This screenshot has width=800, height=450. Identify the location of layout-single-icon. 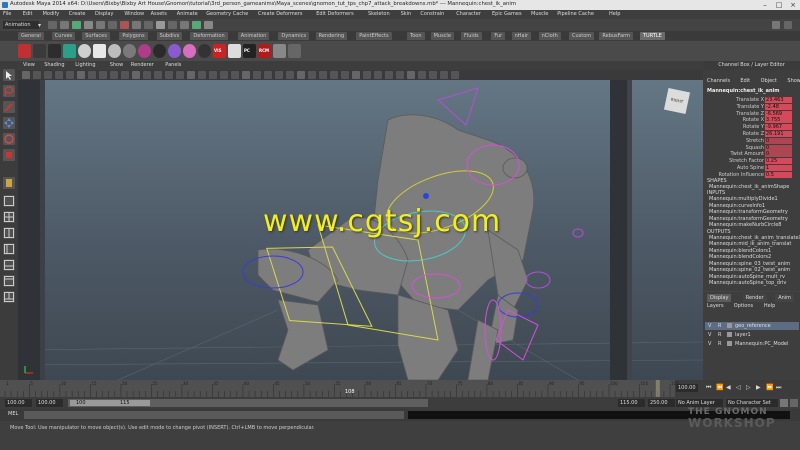
(9, 201).